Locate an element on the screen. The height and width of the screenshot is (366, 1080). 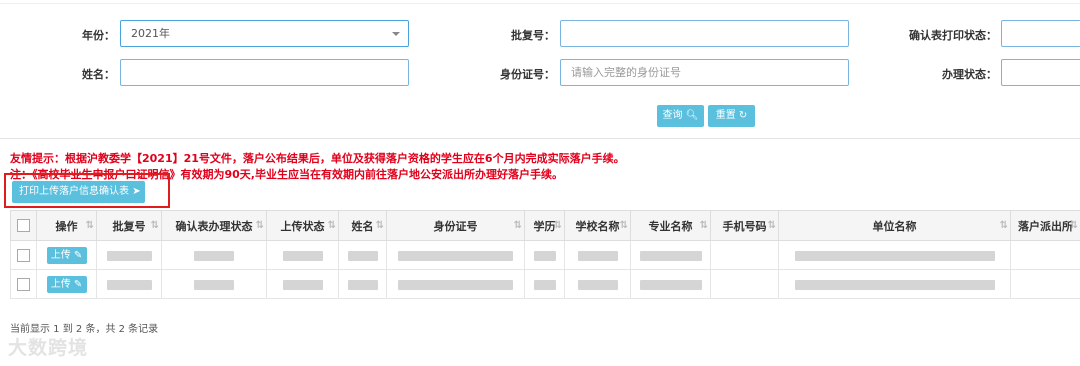
header-label: 手机号码 is located at coordinates (744, 226).